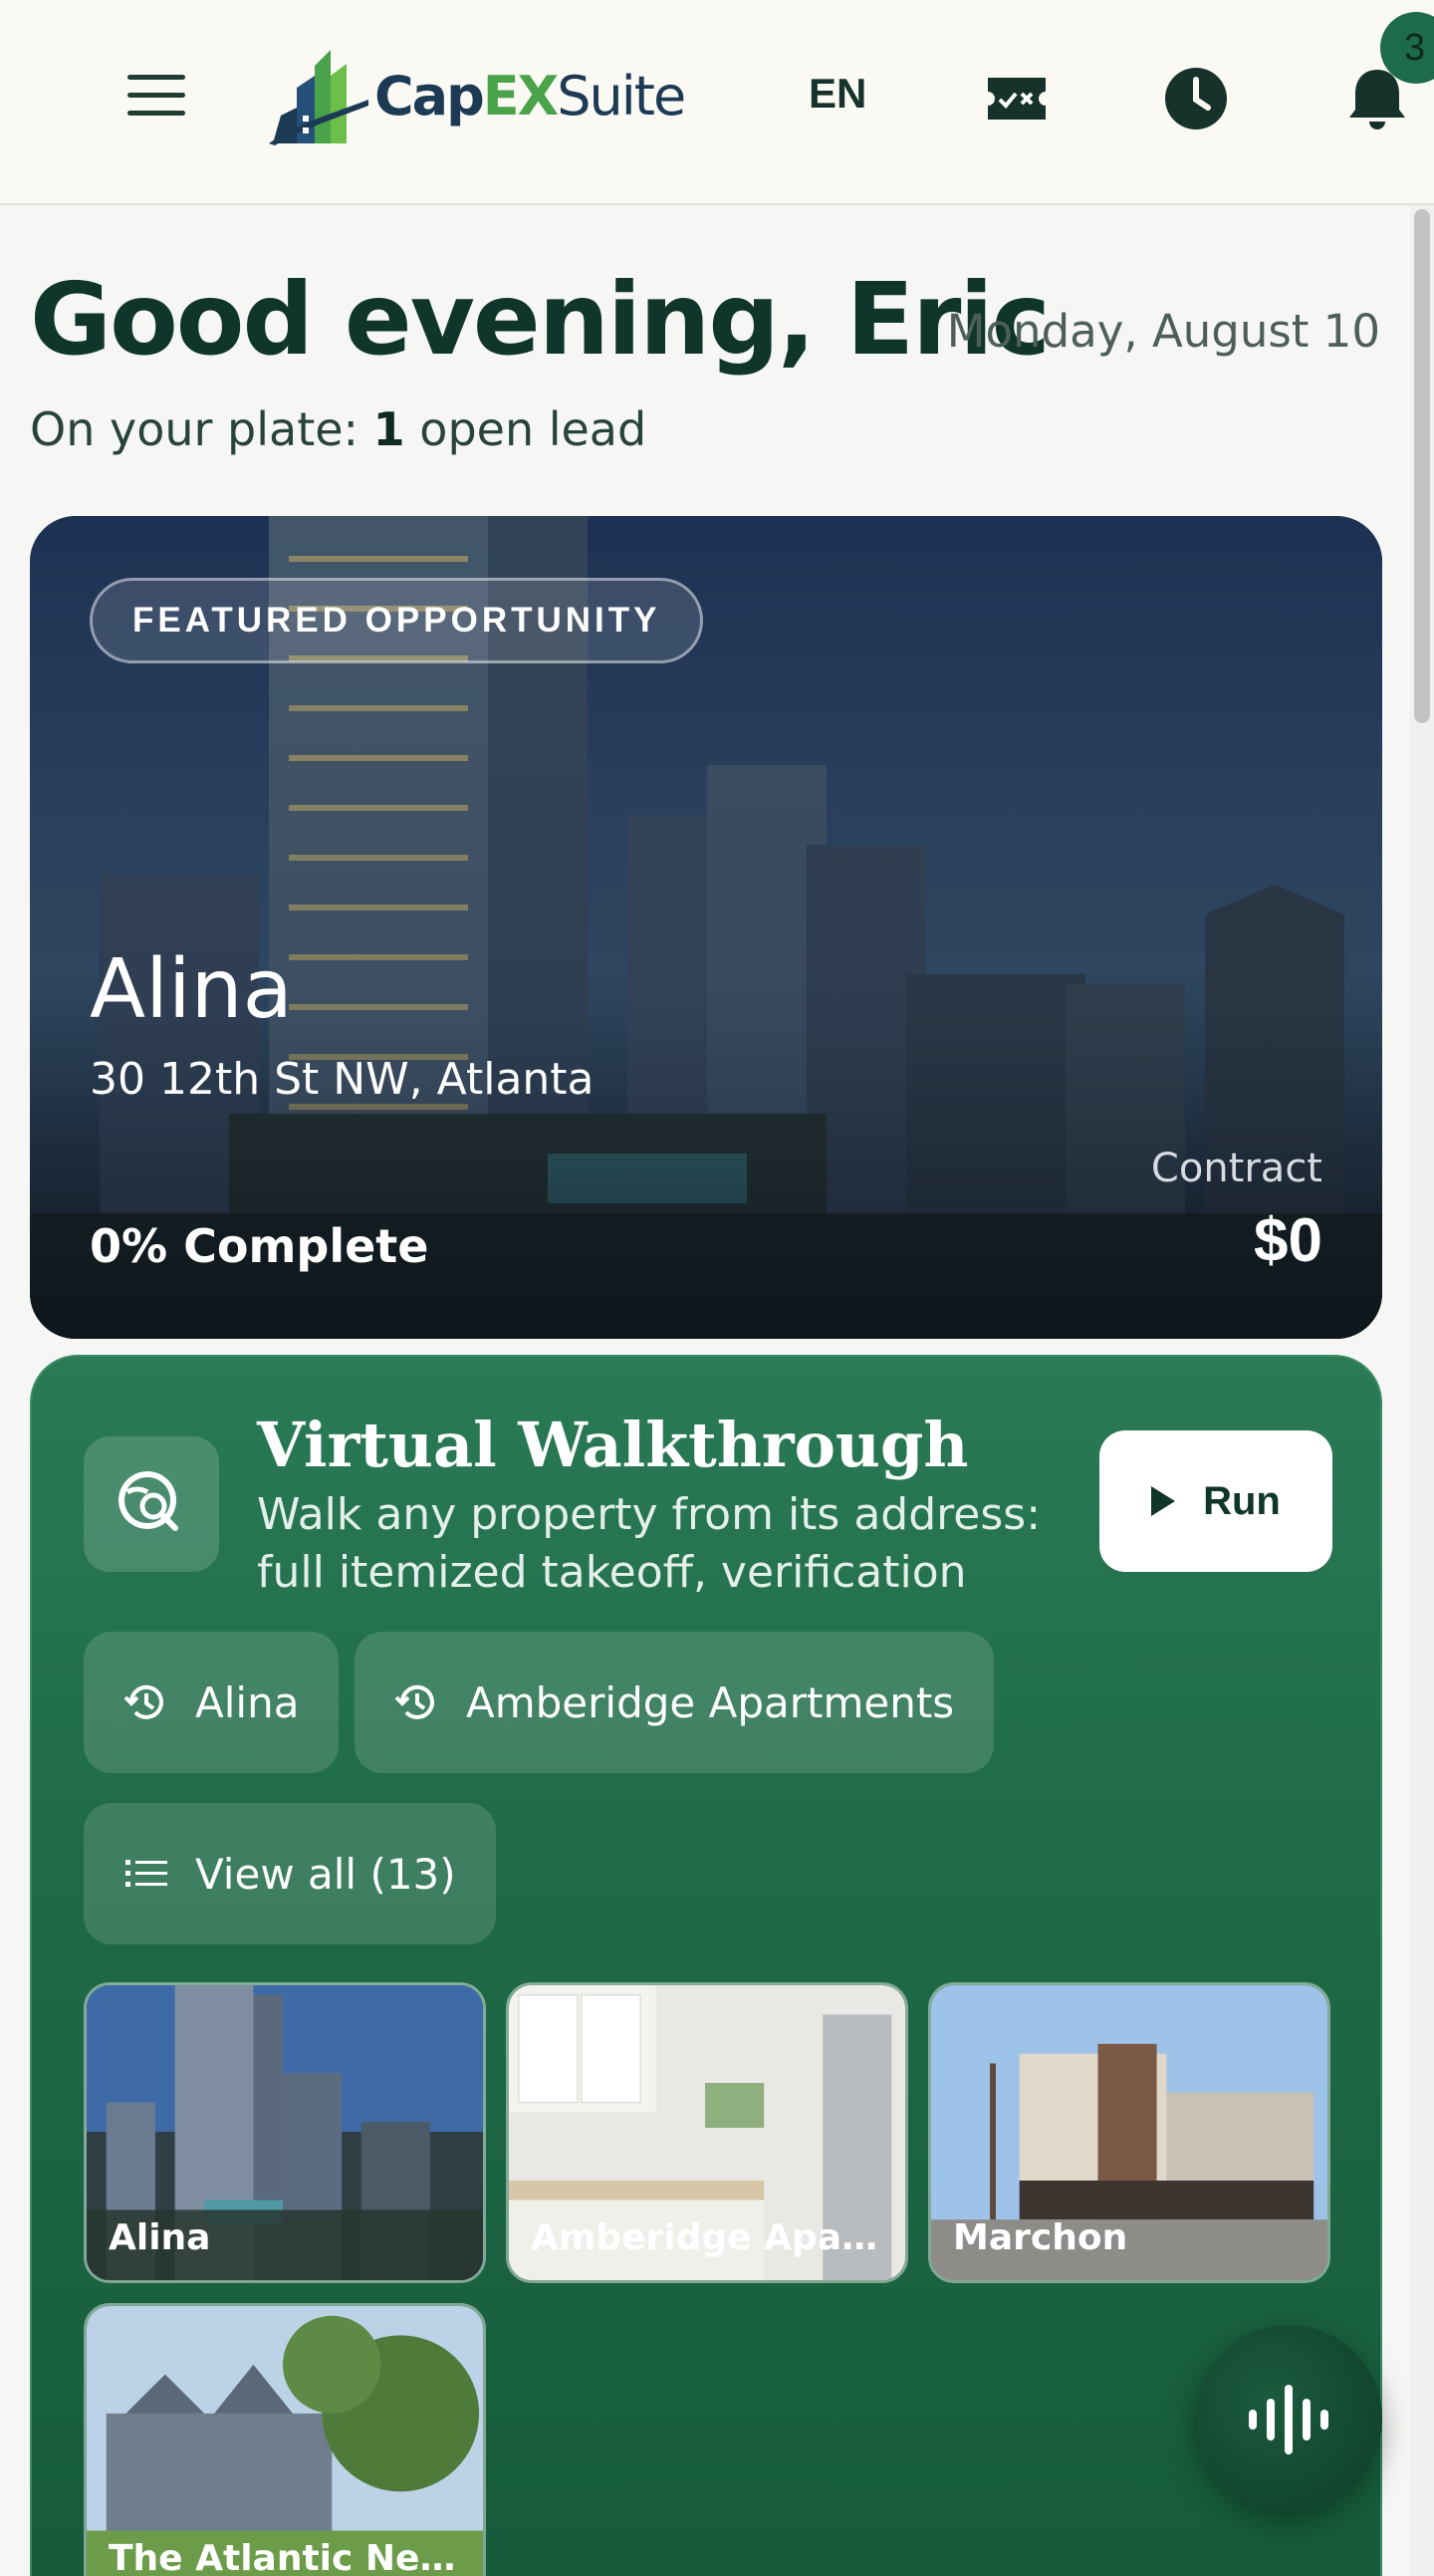 This screenshot has height=2576, width=1434. I want to click on thumb-label: Alina, so click(160, 2237).